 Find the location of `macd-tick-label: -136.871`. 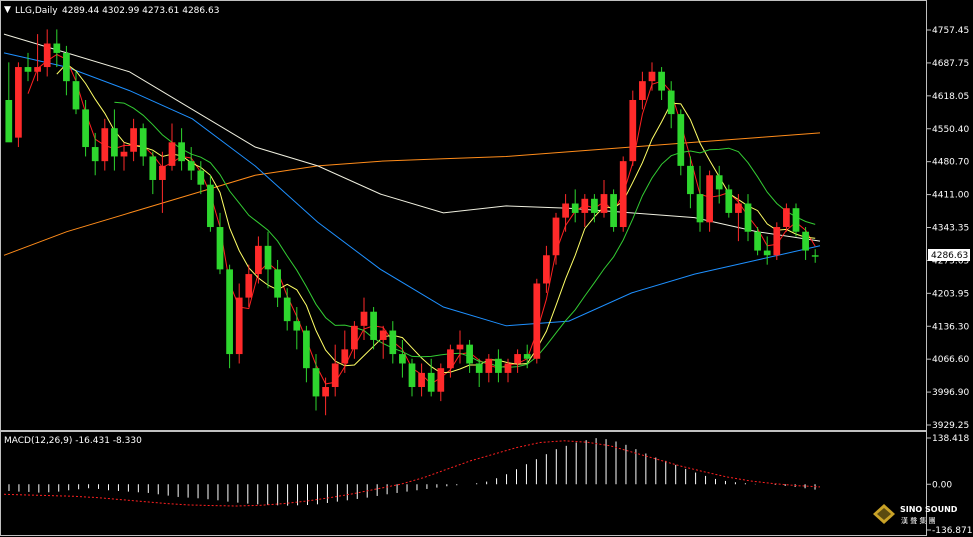

macd-tick-label: -136.871 is located at coordinates (952, 531).